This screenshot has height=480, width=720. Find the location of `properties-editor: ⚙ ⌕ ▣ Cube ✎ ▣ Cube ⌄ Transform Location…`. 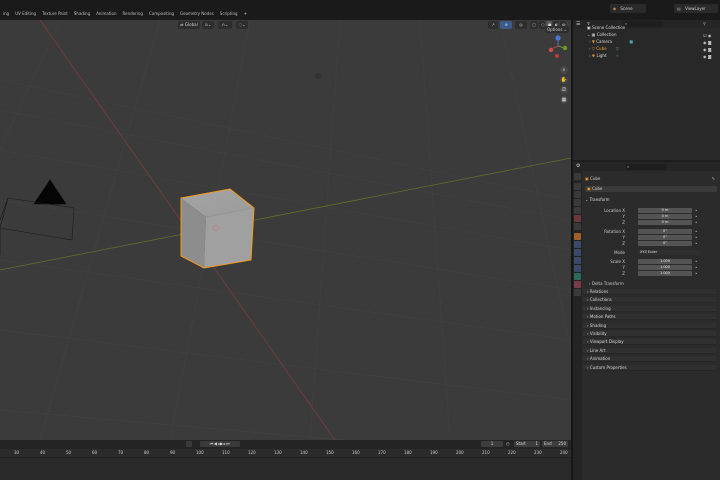

properties-editor: ⚙ ⌕ ▣ Cube ✎ ▣ Cube ⌄ Transform Location… is located at coordinates (646, 321).